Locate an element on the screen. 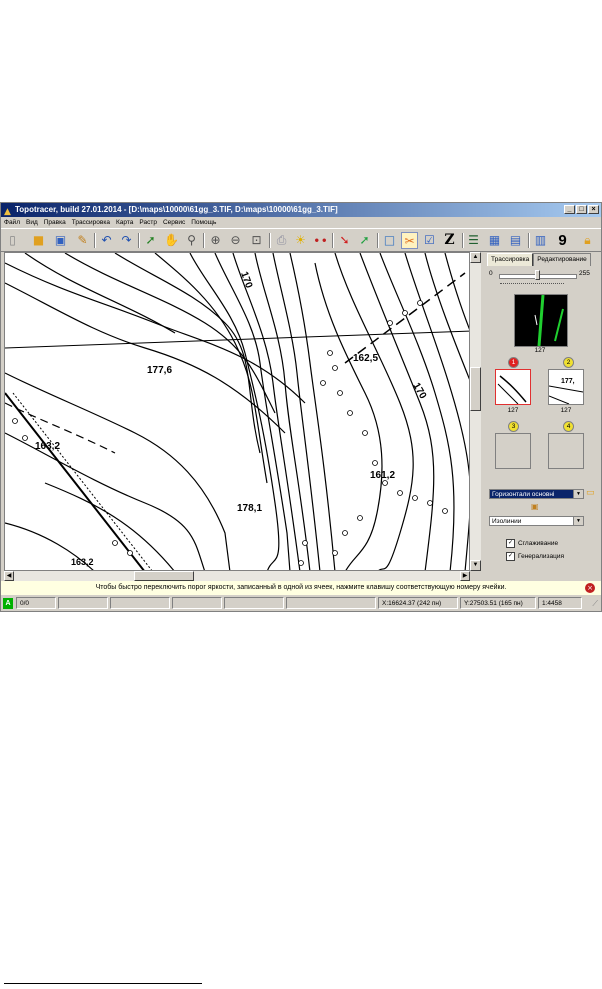 This screenshot has width=602, height=989. smoothing-label: Сглаживание is located at coordinates (538, 543).